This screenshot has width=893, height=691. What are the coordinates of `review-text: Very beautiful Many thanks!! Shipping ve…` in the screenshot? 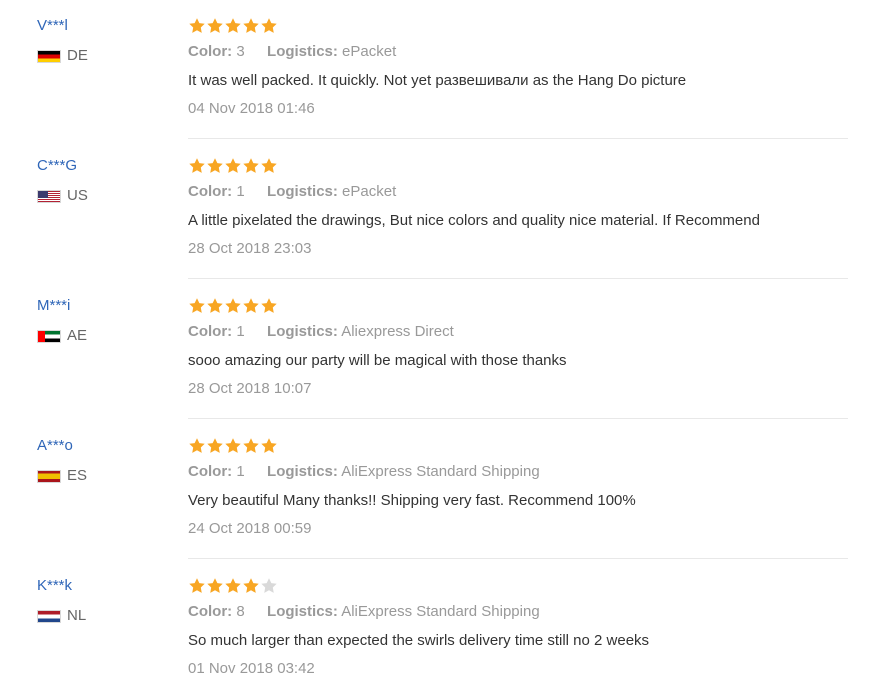 It's located at (412, 500).